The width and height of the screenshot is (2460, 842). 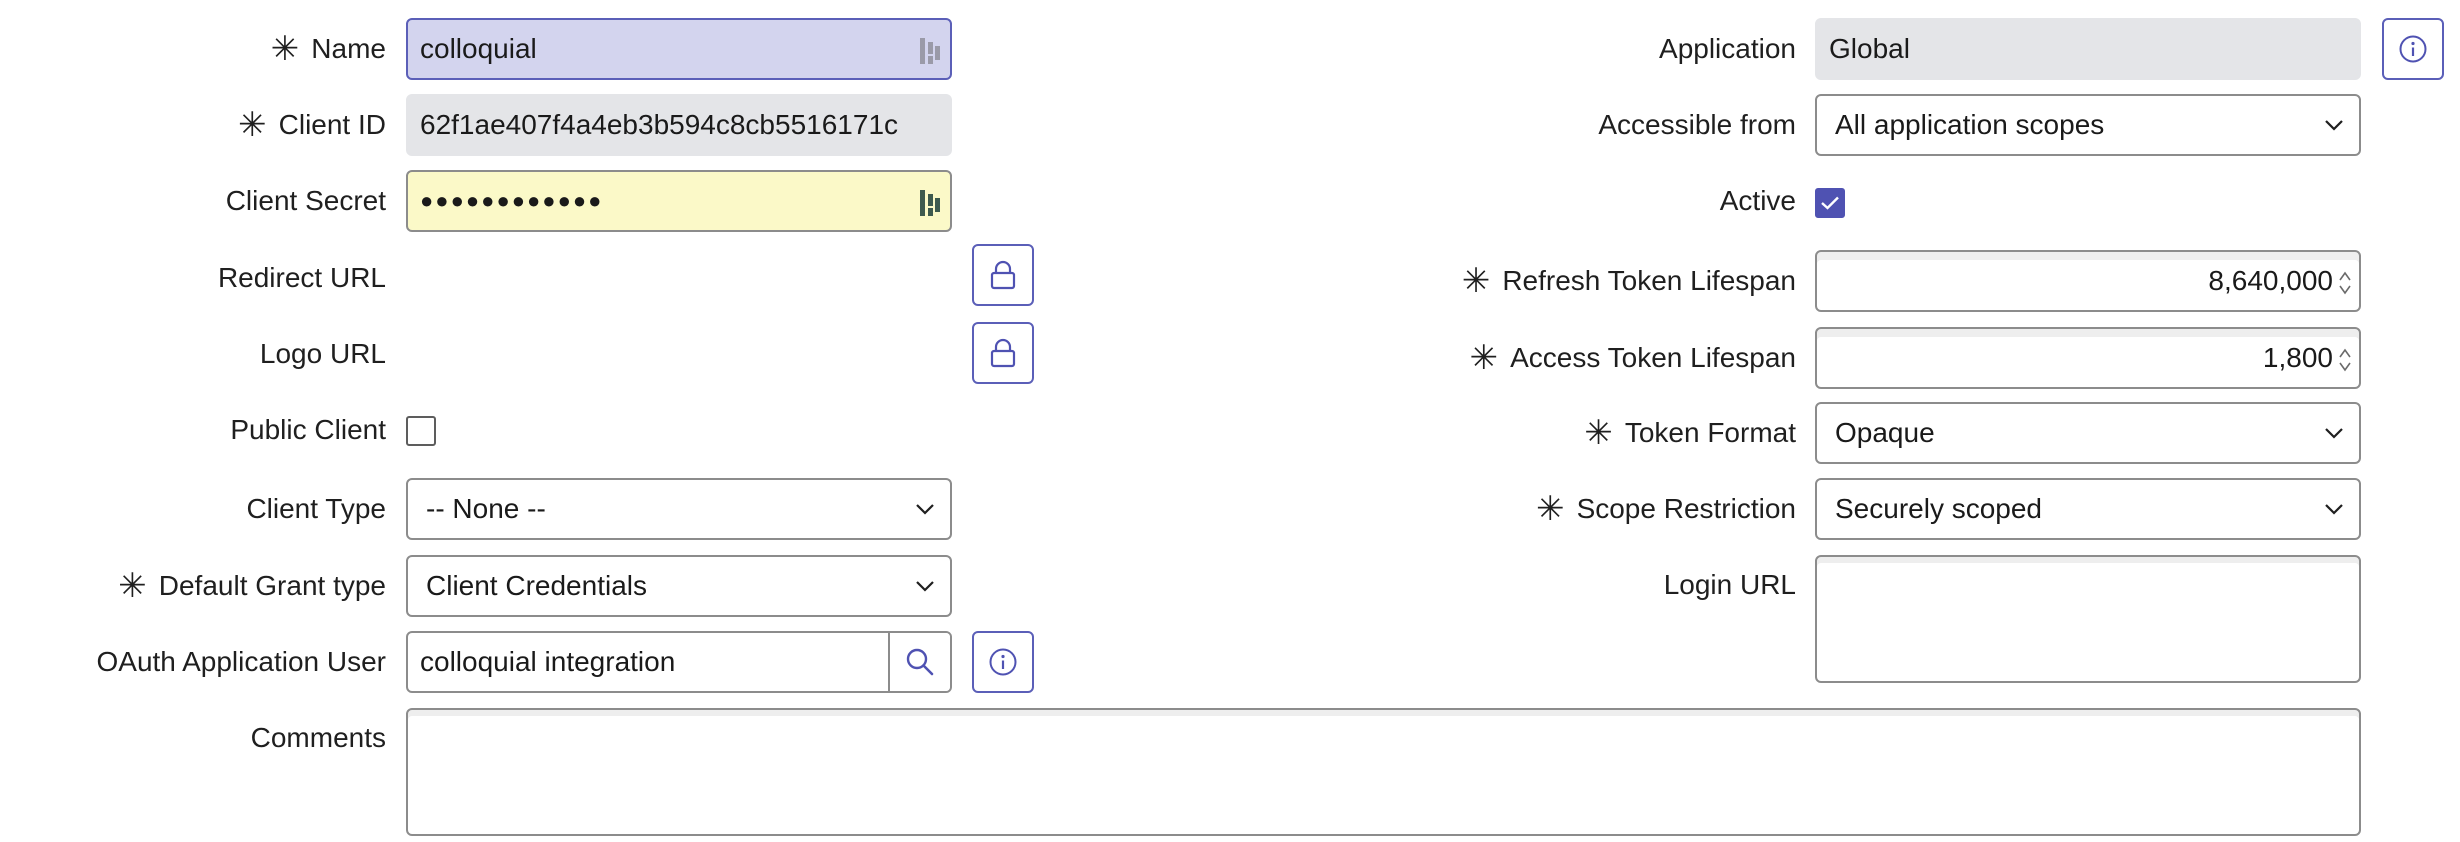 I want to click on active-label: Active, so click(x=1758, y=201).